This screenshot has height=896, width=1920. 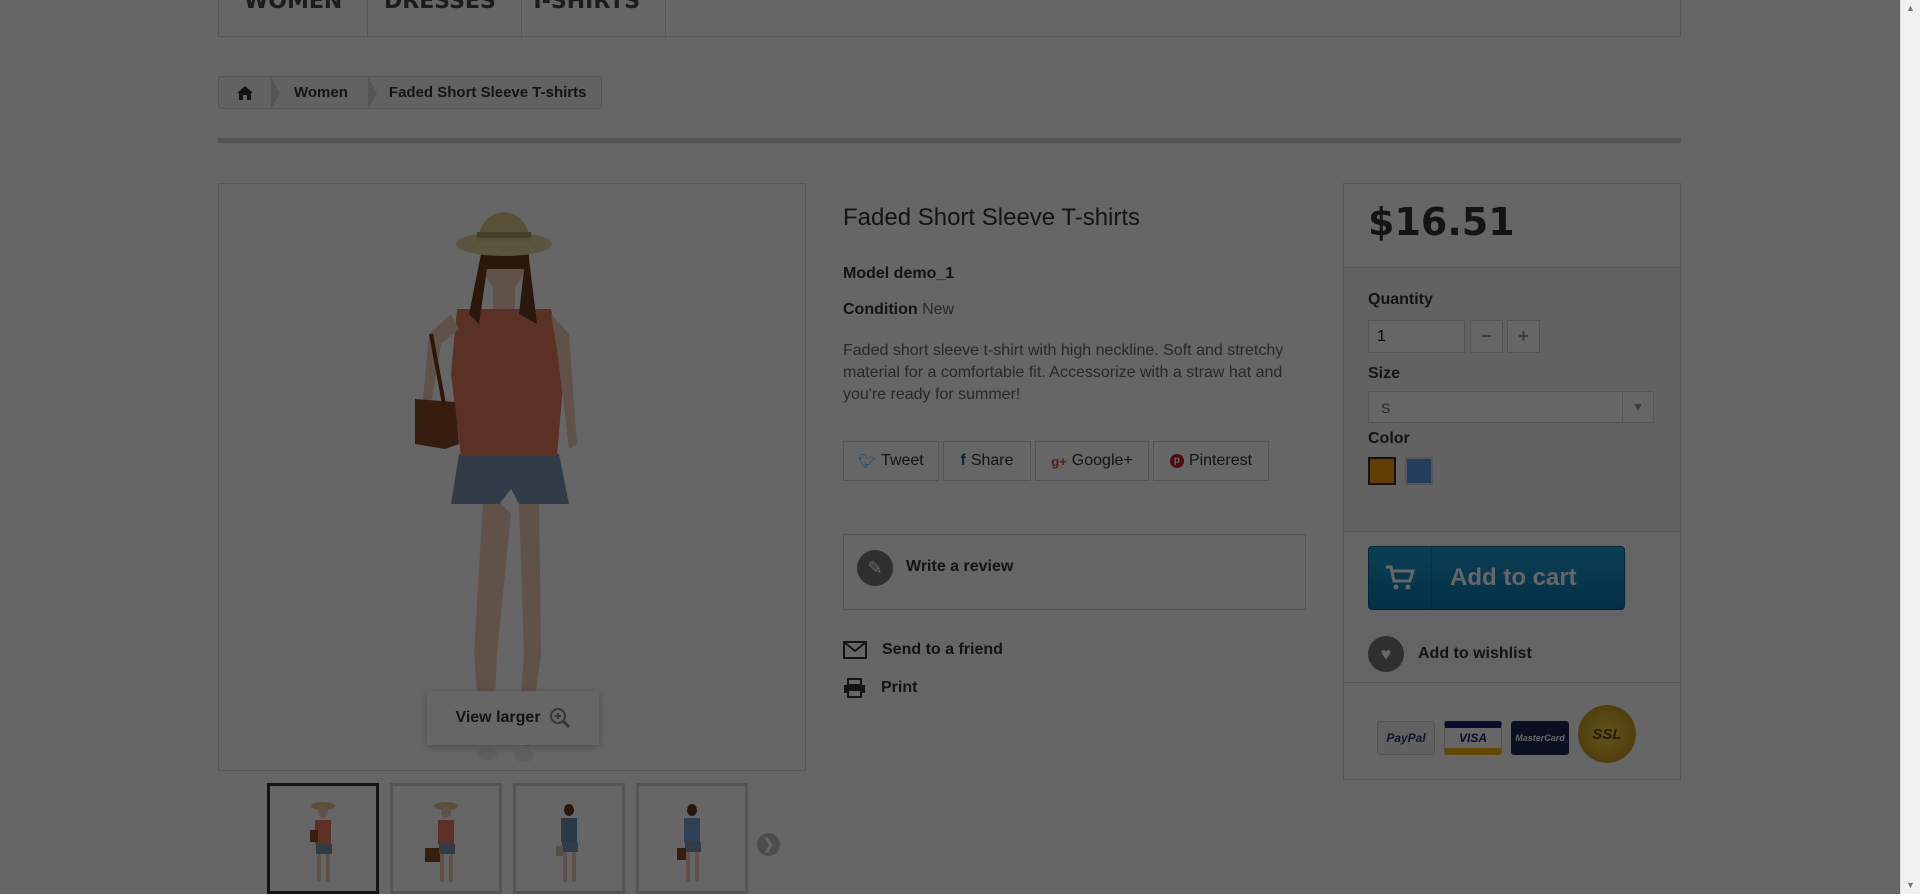 I want to click on section-divider, so click(x=949, y=140).